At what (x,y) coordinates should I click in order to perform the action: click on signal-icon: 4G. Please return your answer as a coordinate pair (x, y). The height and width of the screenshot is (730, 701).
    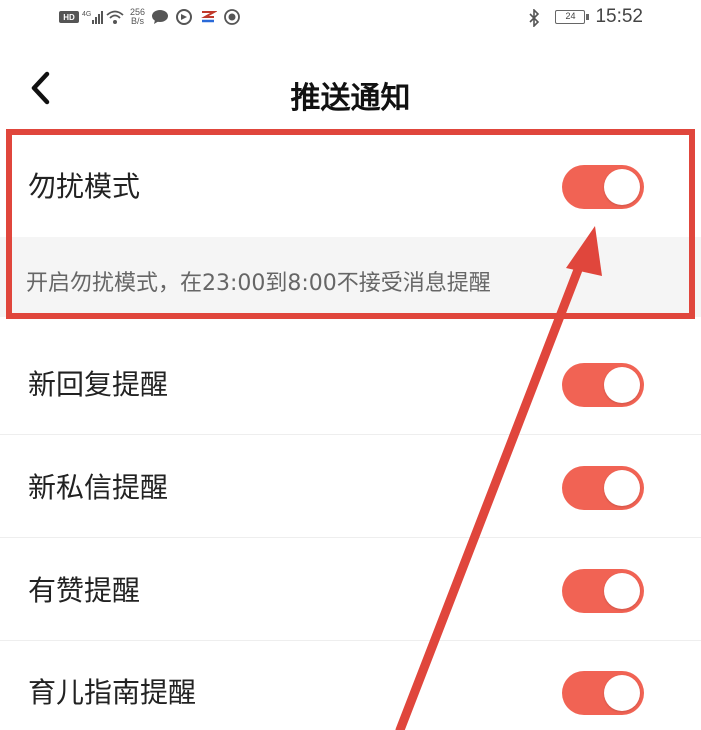
    Looking at the image, I should click on (92, 17).